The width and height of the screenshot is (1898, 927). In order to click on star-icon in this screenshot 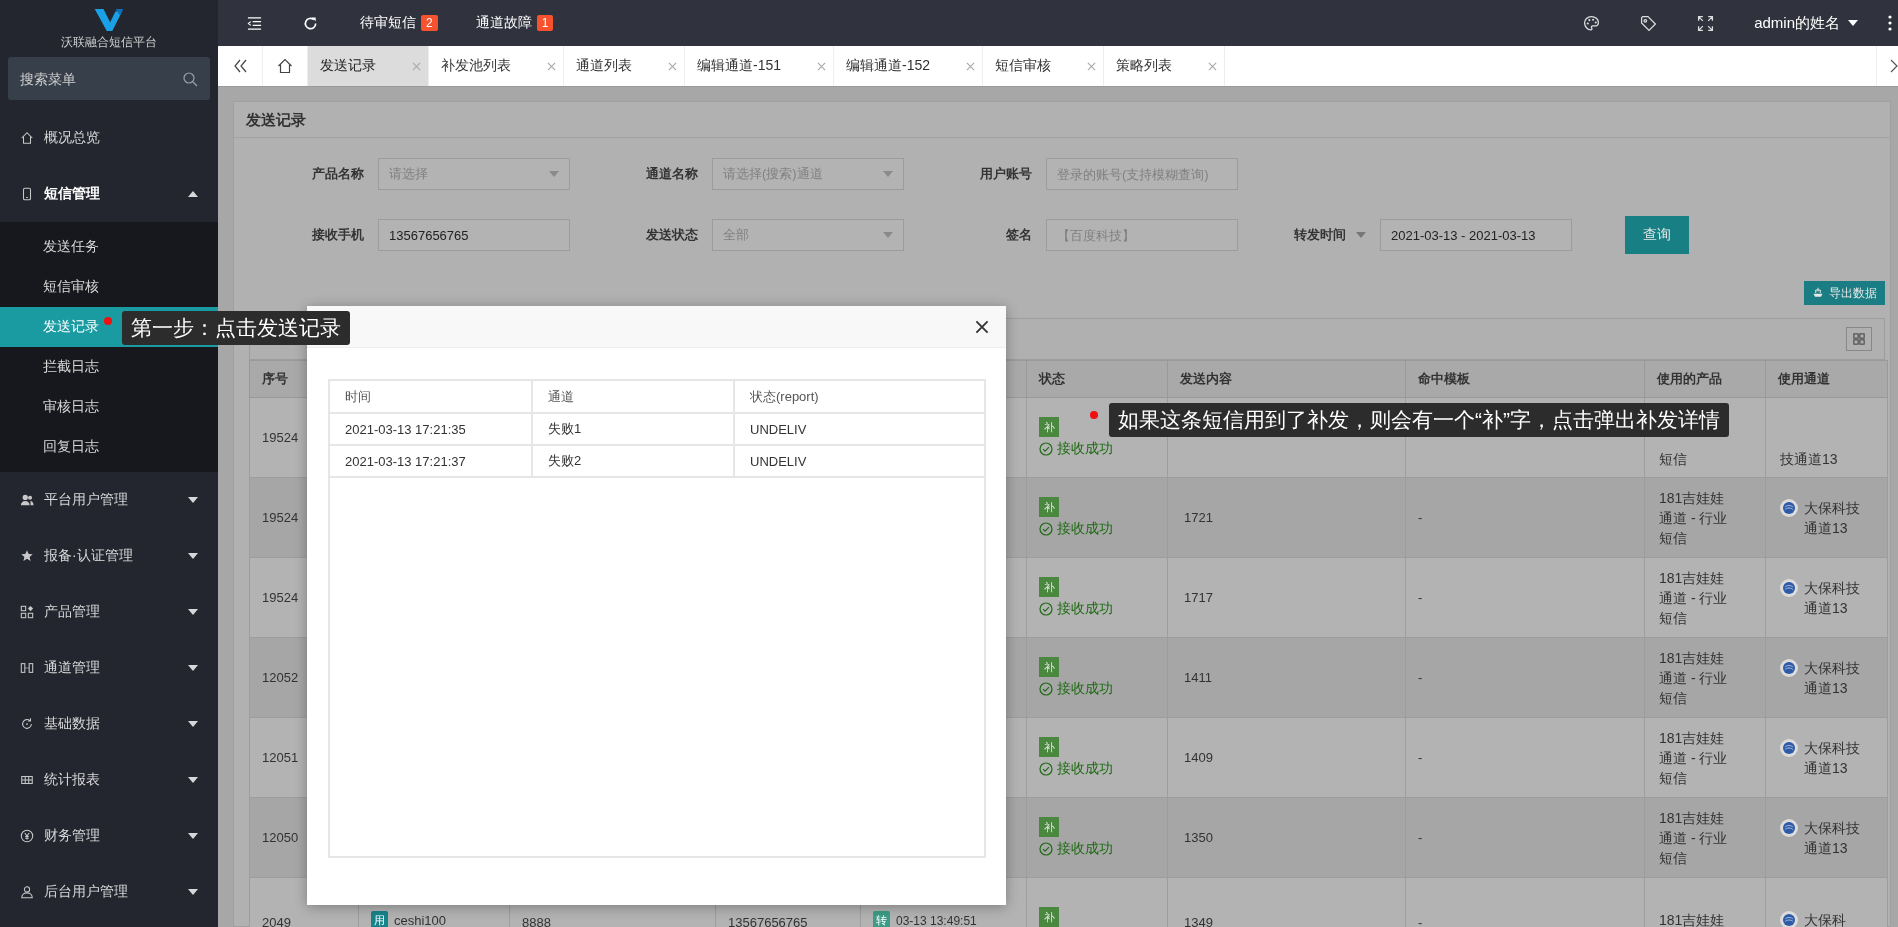, I will do `click(27, 556)`.